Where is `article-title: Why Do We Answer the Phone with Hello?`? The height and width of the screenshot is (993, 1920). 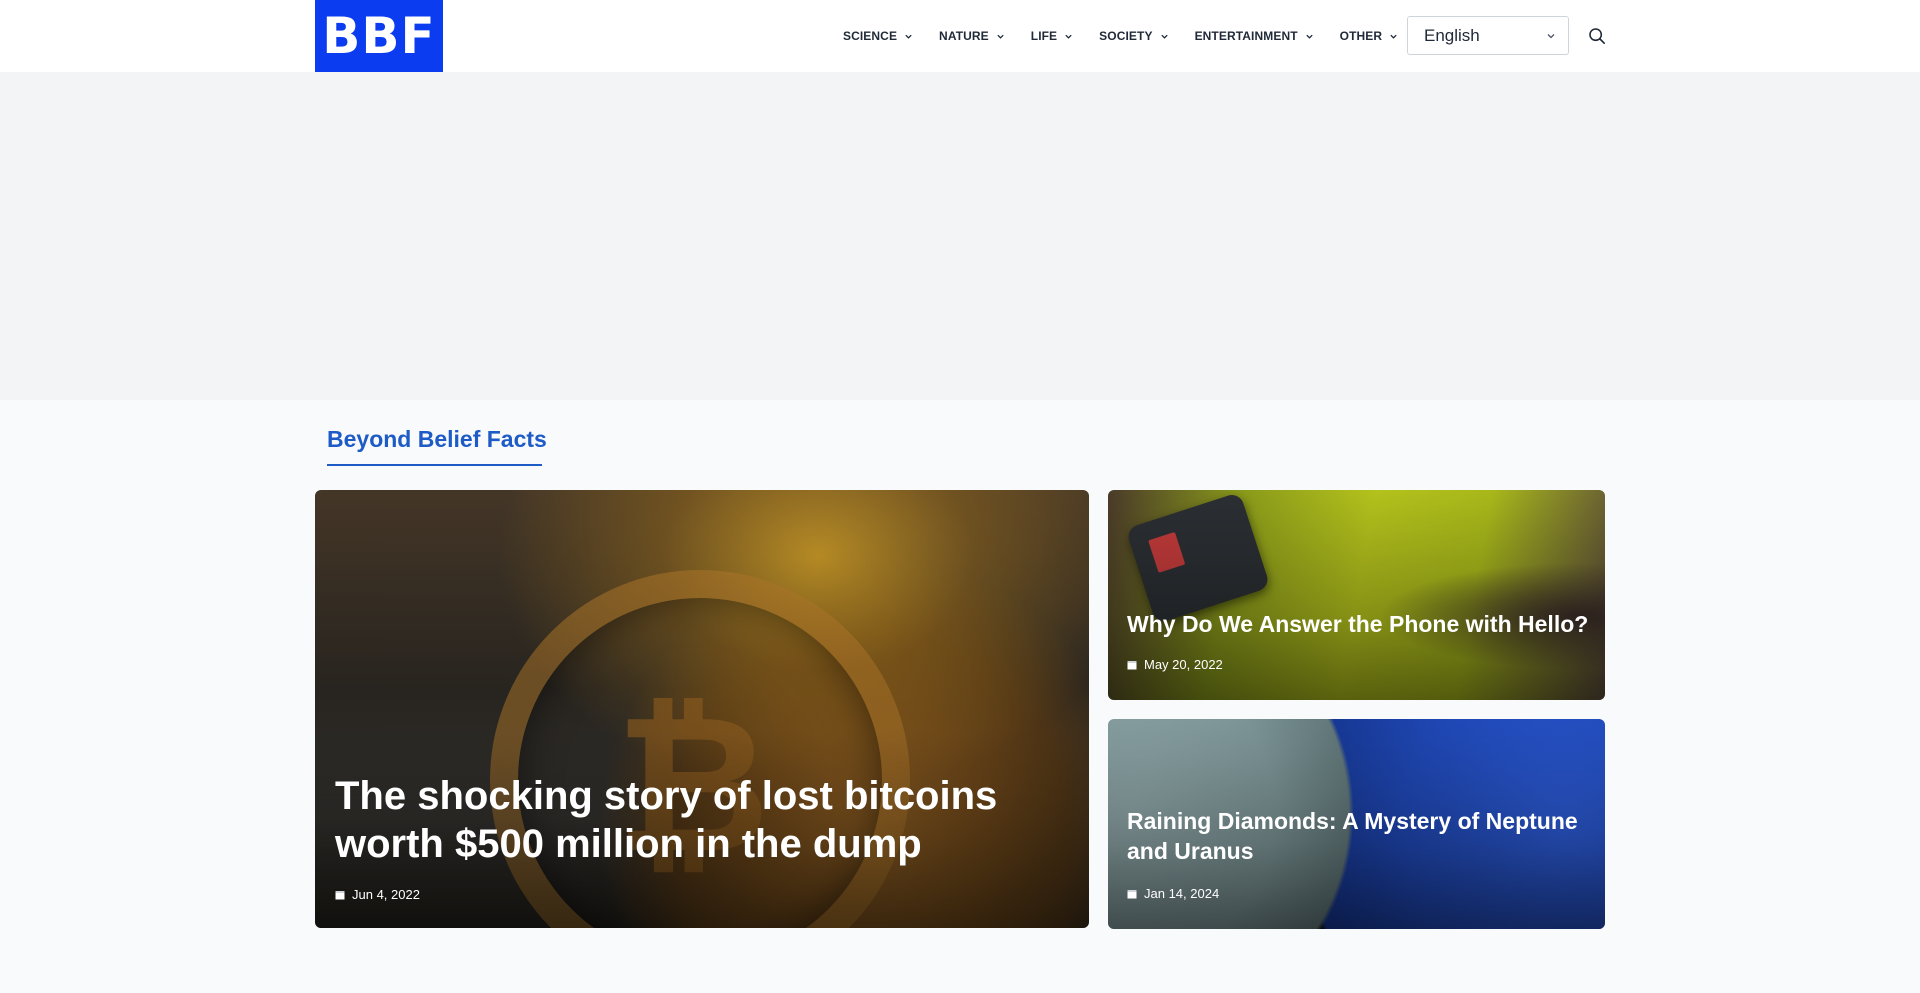
article-title: Why Do We Answer the Phone with Hello? is located at coordinates (1362, 624).